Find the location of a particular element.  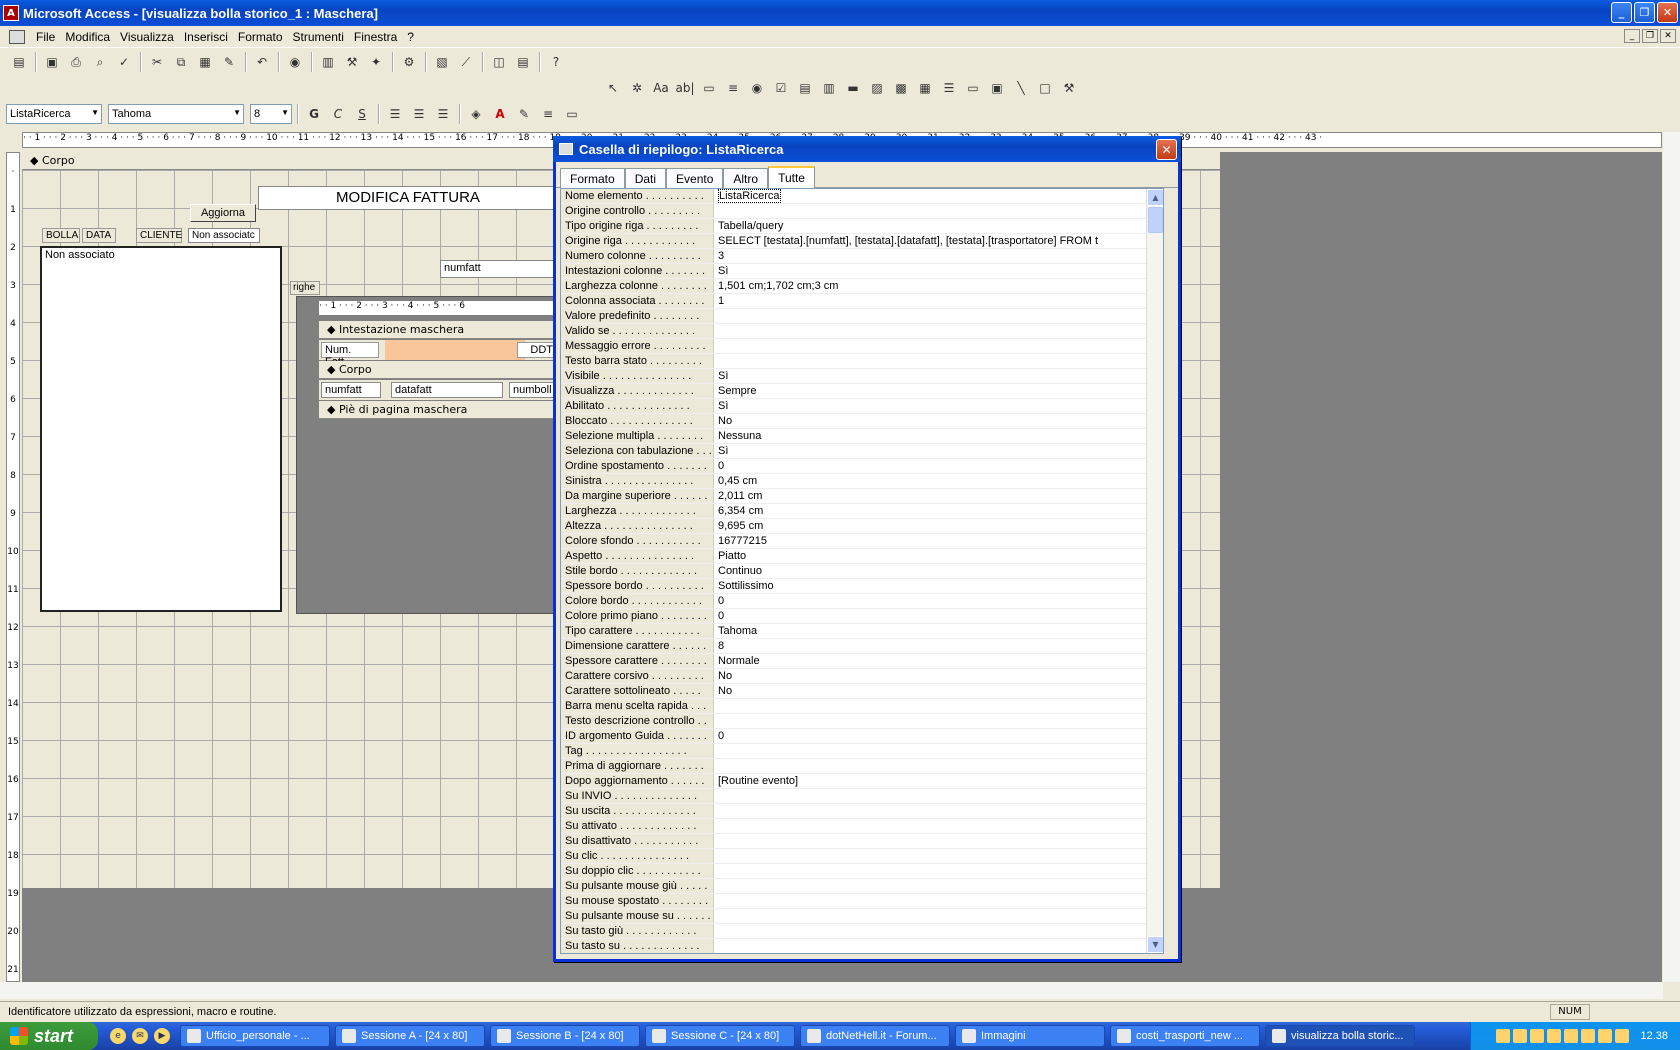

textbox-icon: ab| is located at coordinates (685, 88).